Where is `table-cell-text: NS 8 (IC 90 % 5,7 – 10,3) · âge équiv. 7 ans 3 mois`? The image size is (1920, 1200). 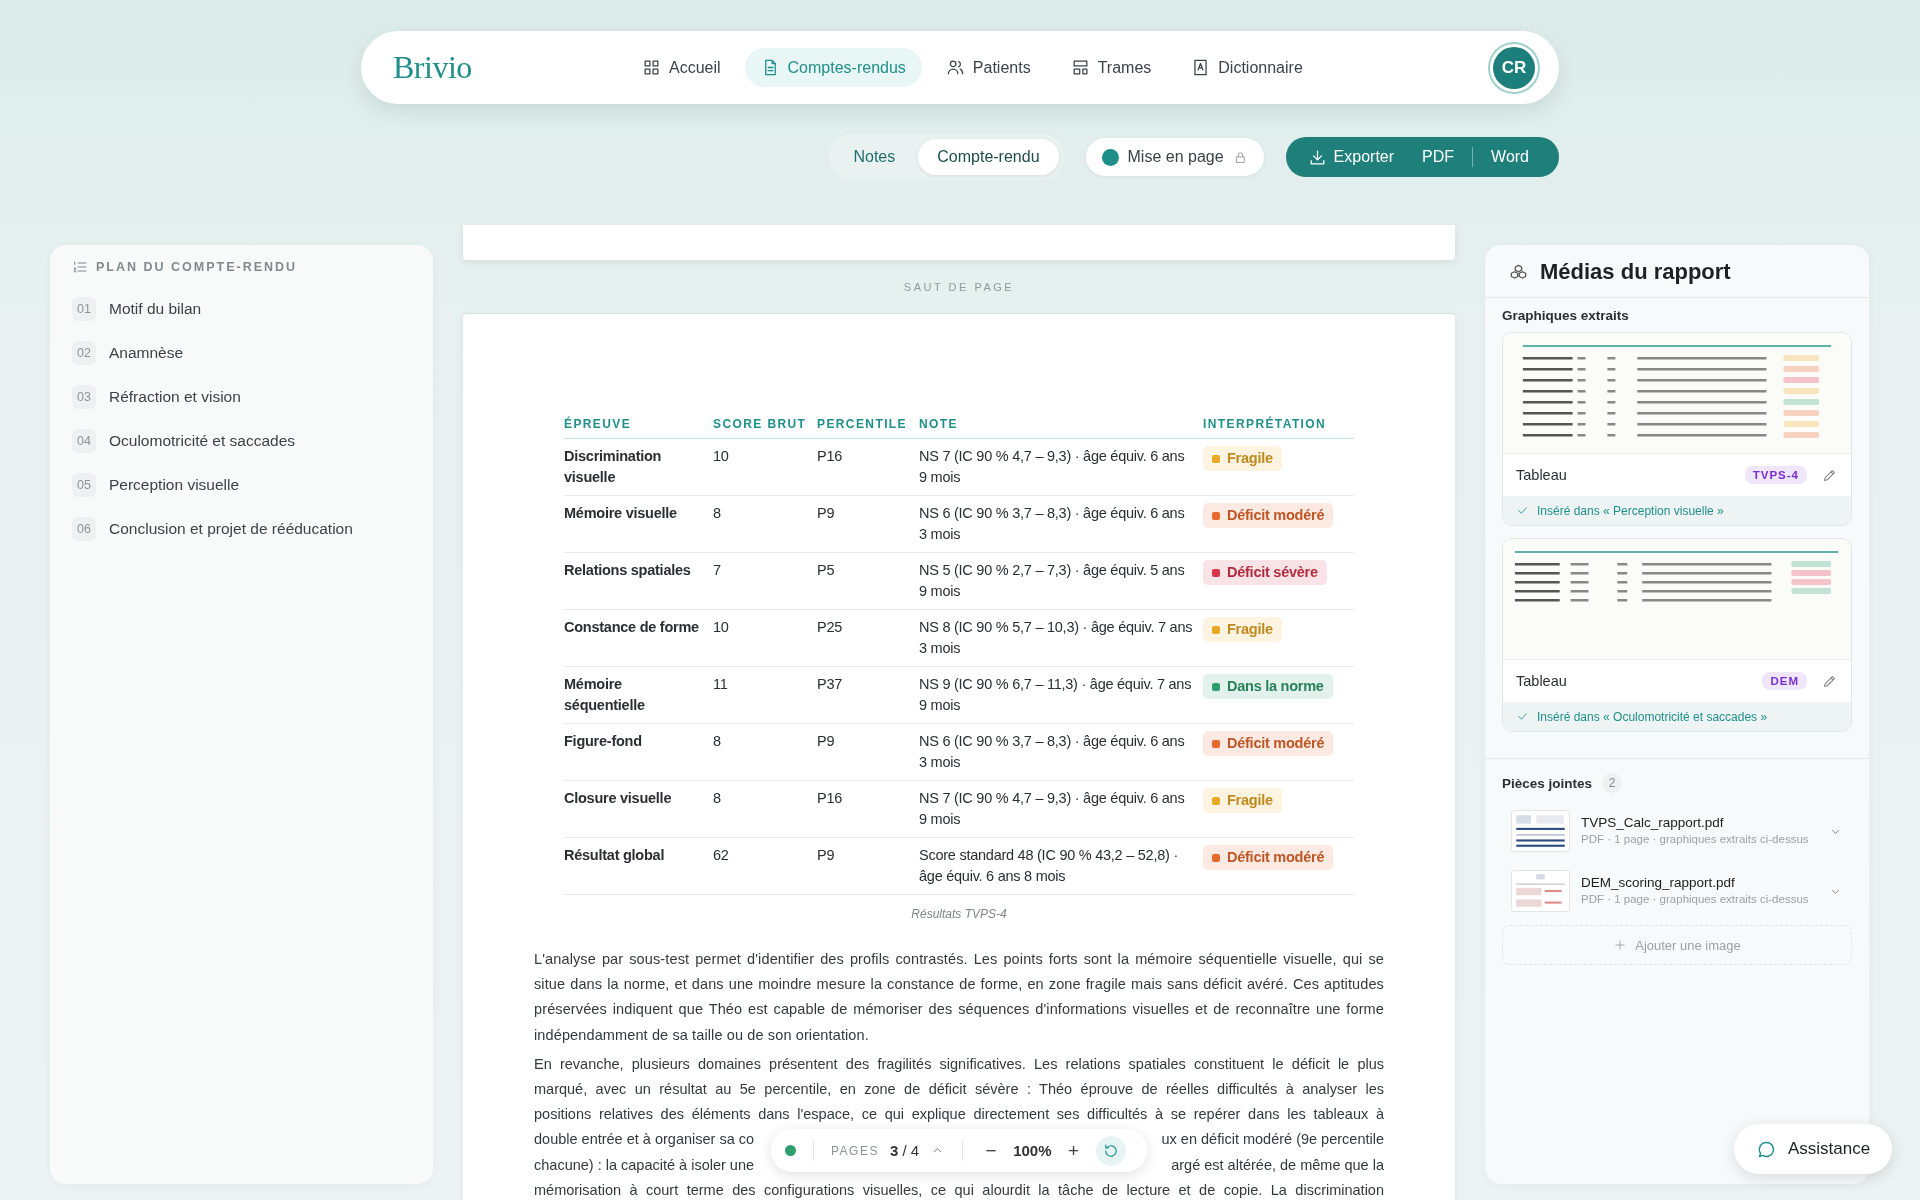
table-cell-text: NS 8 (IC 90 % 5,7 – 10,3) · âge équiv. 7 ans 3 mois is located at coordinates (1056, 638).